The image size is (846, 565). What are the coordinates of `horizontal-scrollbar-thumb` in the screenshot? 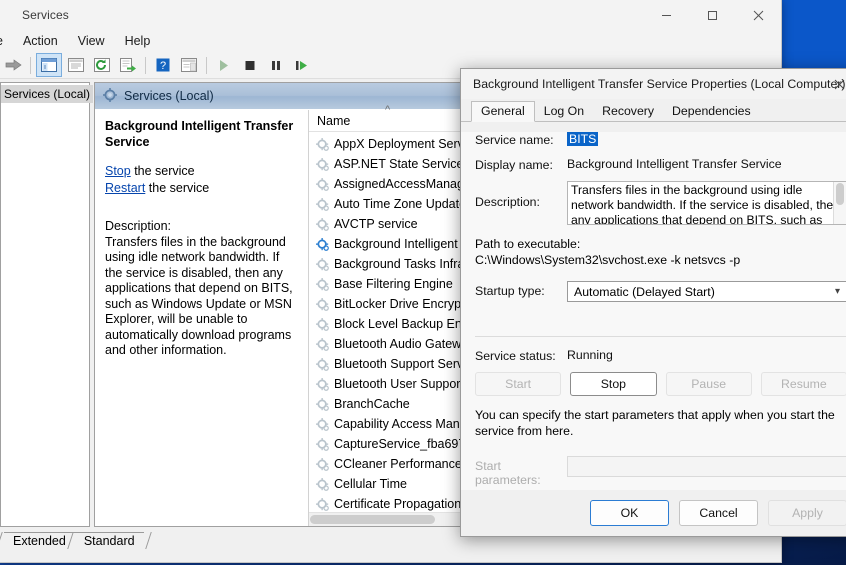 It's located at (372, 519).